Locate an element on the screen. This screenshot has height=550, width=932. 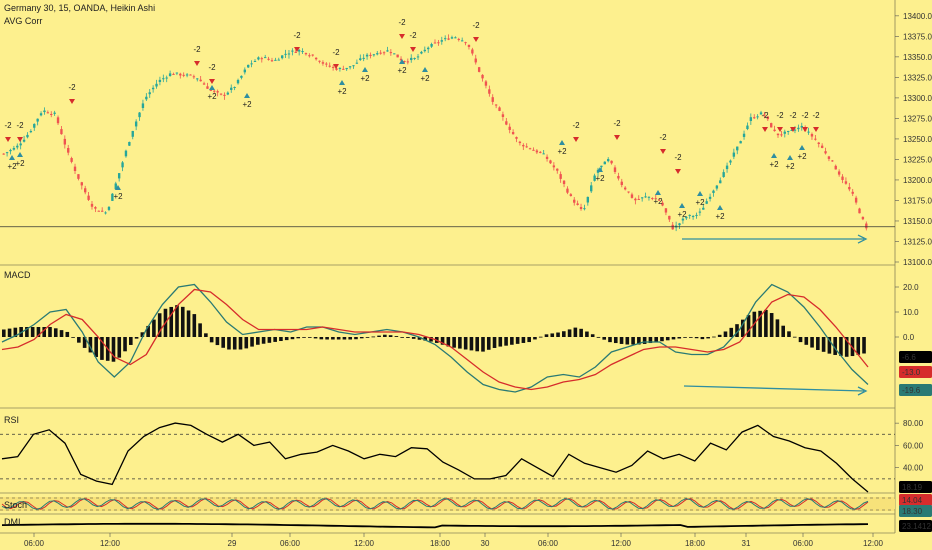
dmi-badge-text: 23.1412 is located at coordinates (916, 526).